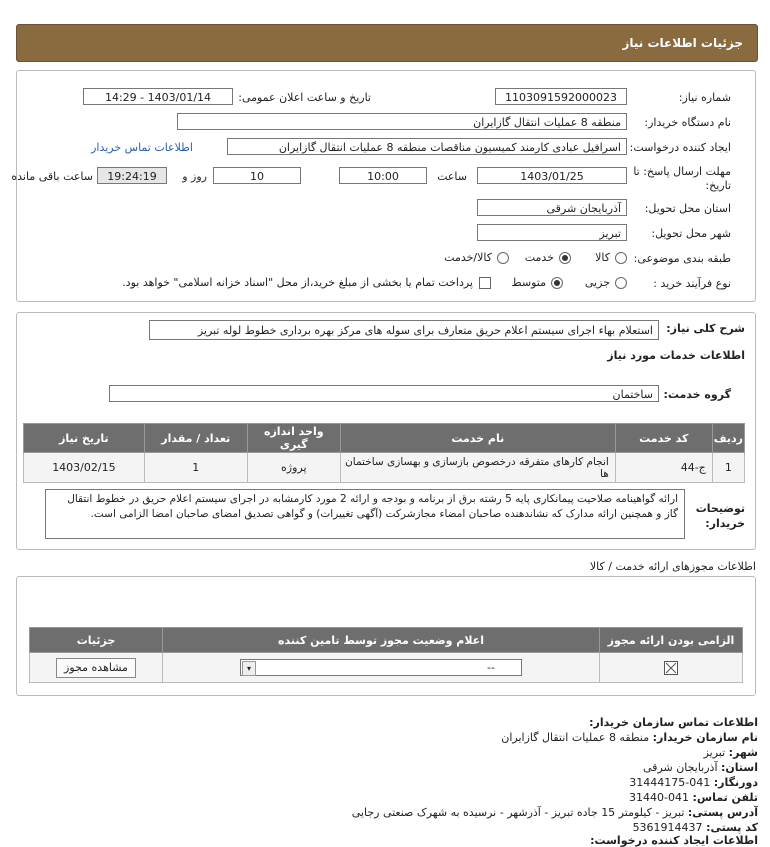  I want to click on buyer-contact-link: اطلاعات تماس خریدار, so click(142, 147).